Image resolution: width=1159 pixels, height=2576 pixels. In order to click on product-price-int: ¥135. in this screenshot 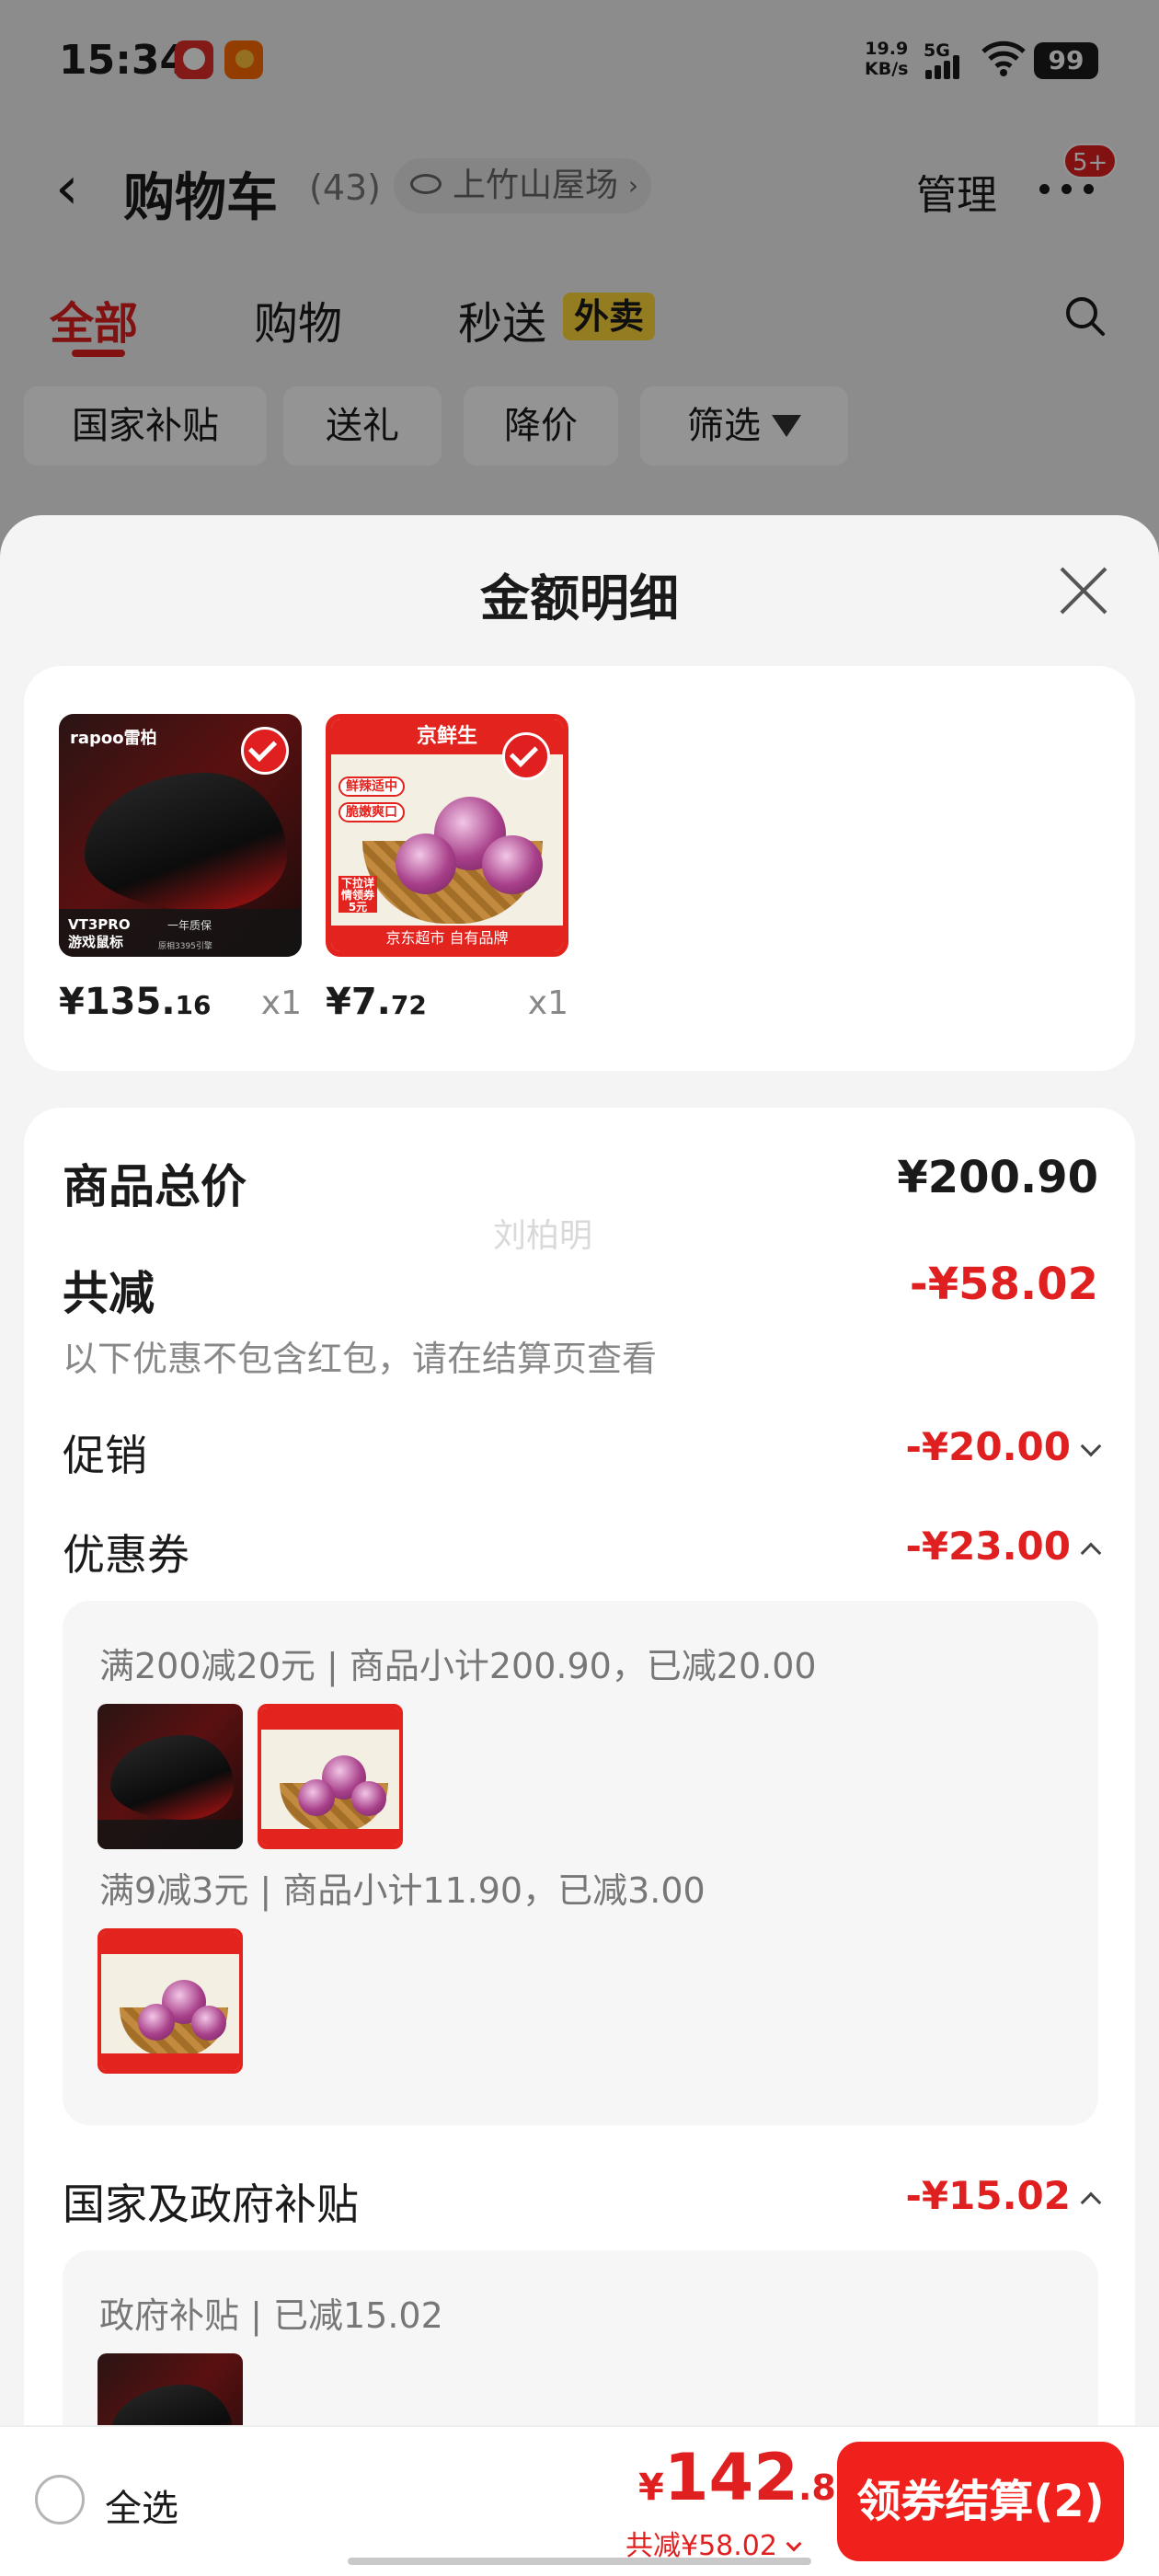, I will do `click(117, 1002)`.